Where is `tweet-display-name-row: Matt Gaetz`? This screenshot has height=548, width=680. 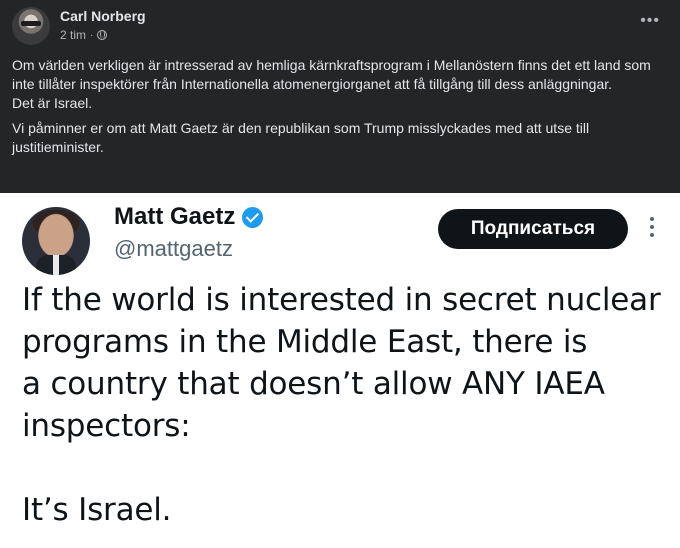
tweet-display-name-row: Matt Gaetz is located at coordinates (189, 217).